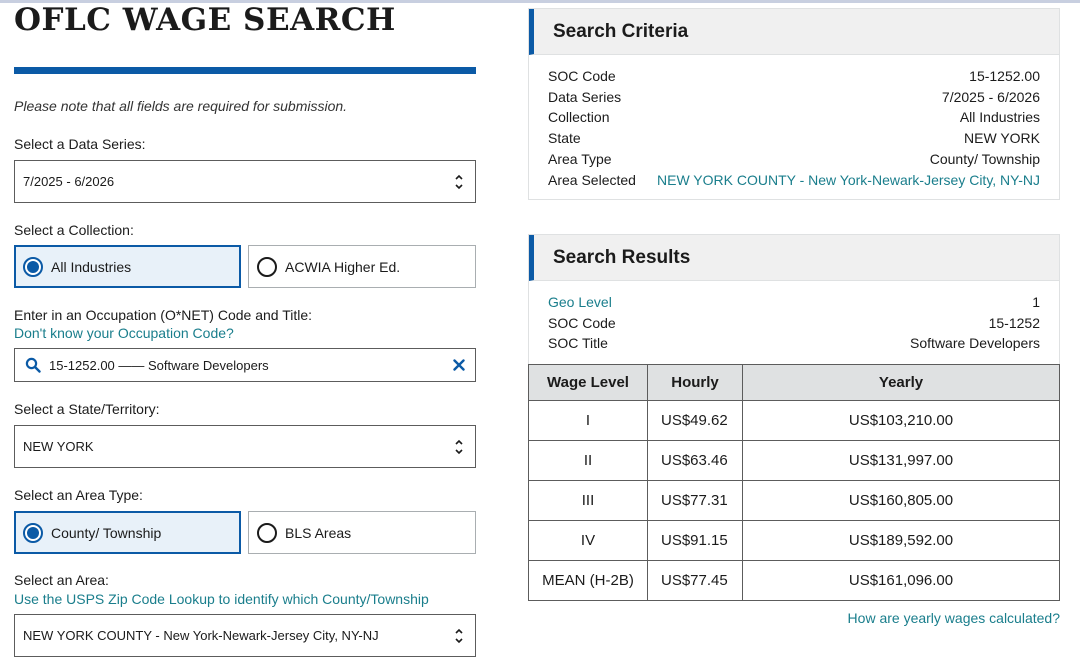 The image size is (1080, 668). Describe the element at coordinates (984, 159) in the screenshot. I see `criteria-value: County/ Township` at that location.